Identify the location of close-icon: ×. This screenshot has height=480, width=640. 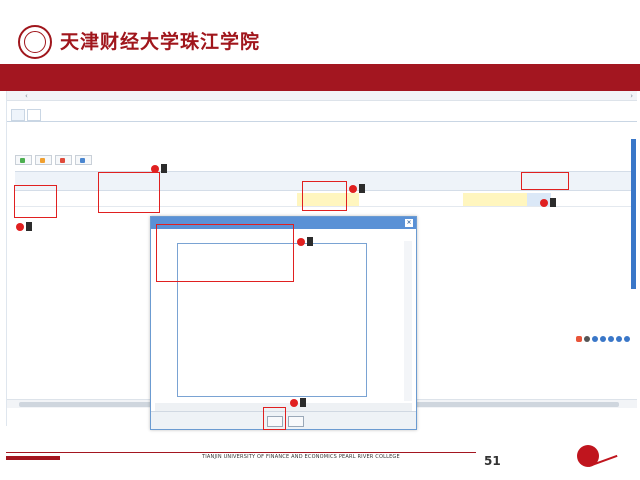
(409, 223).